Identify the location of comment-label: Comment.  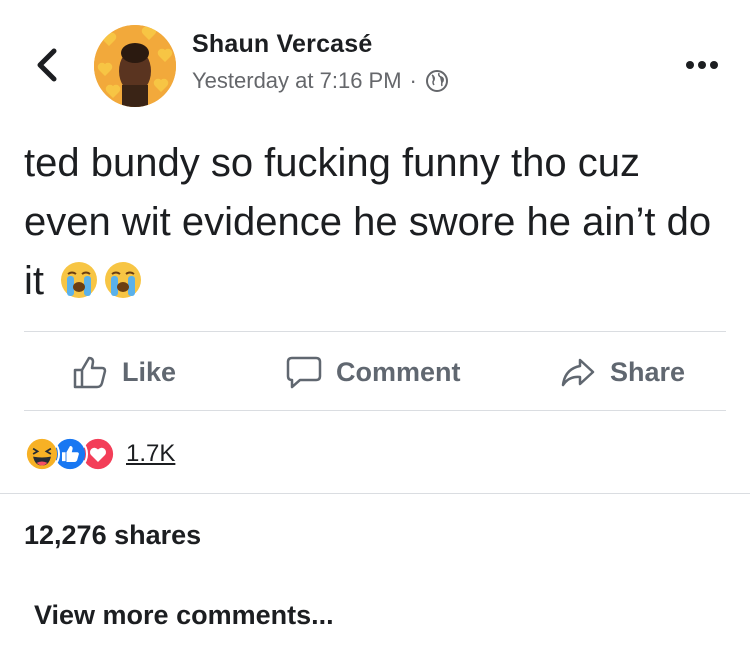
(398, 371).